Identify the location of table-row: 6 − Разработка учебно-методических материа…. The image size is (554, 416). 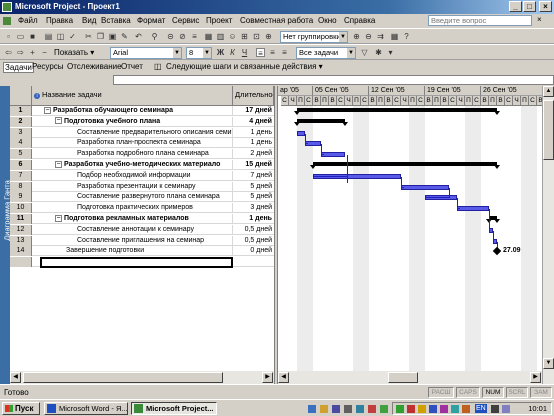
(142, 165).